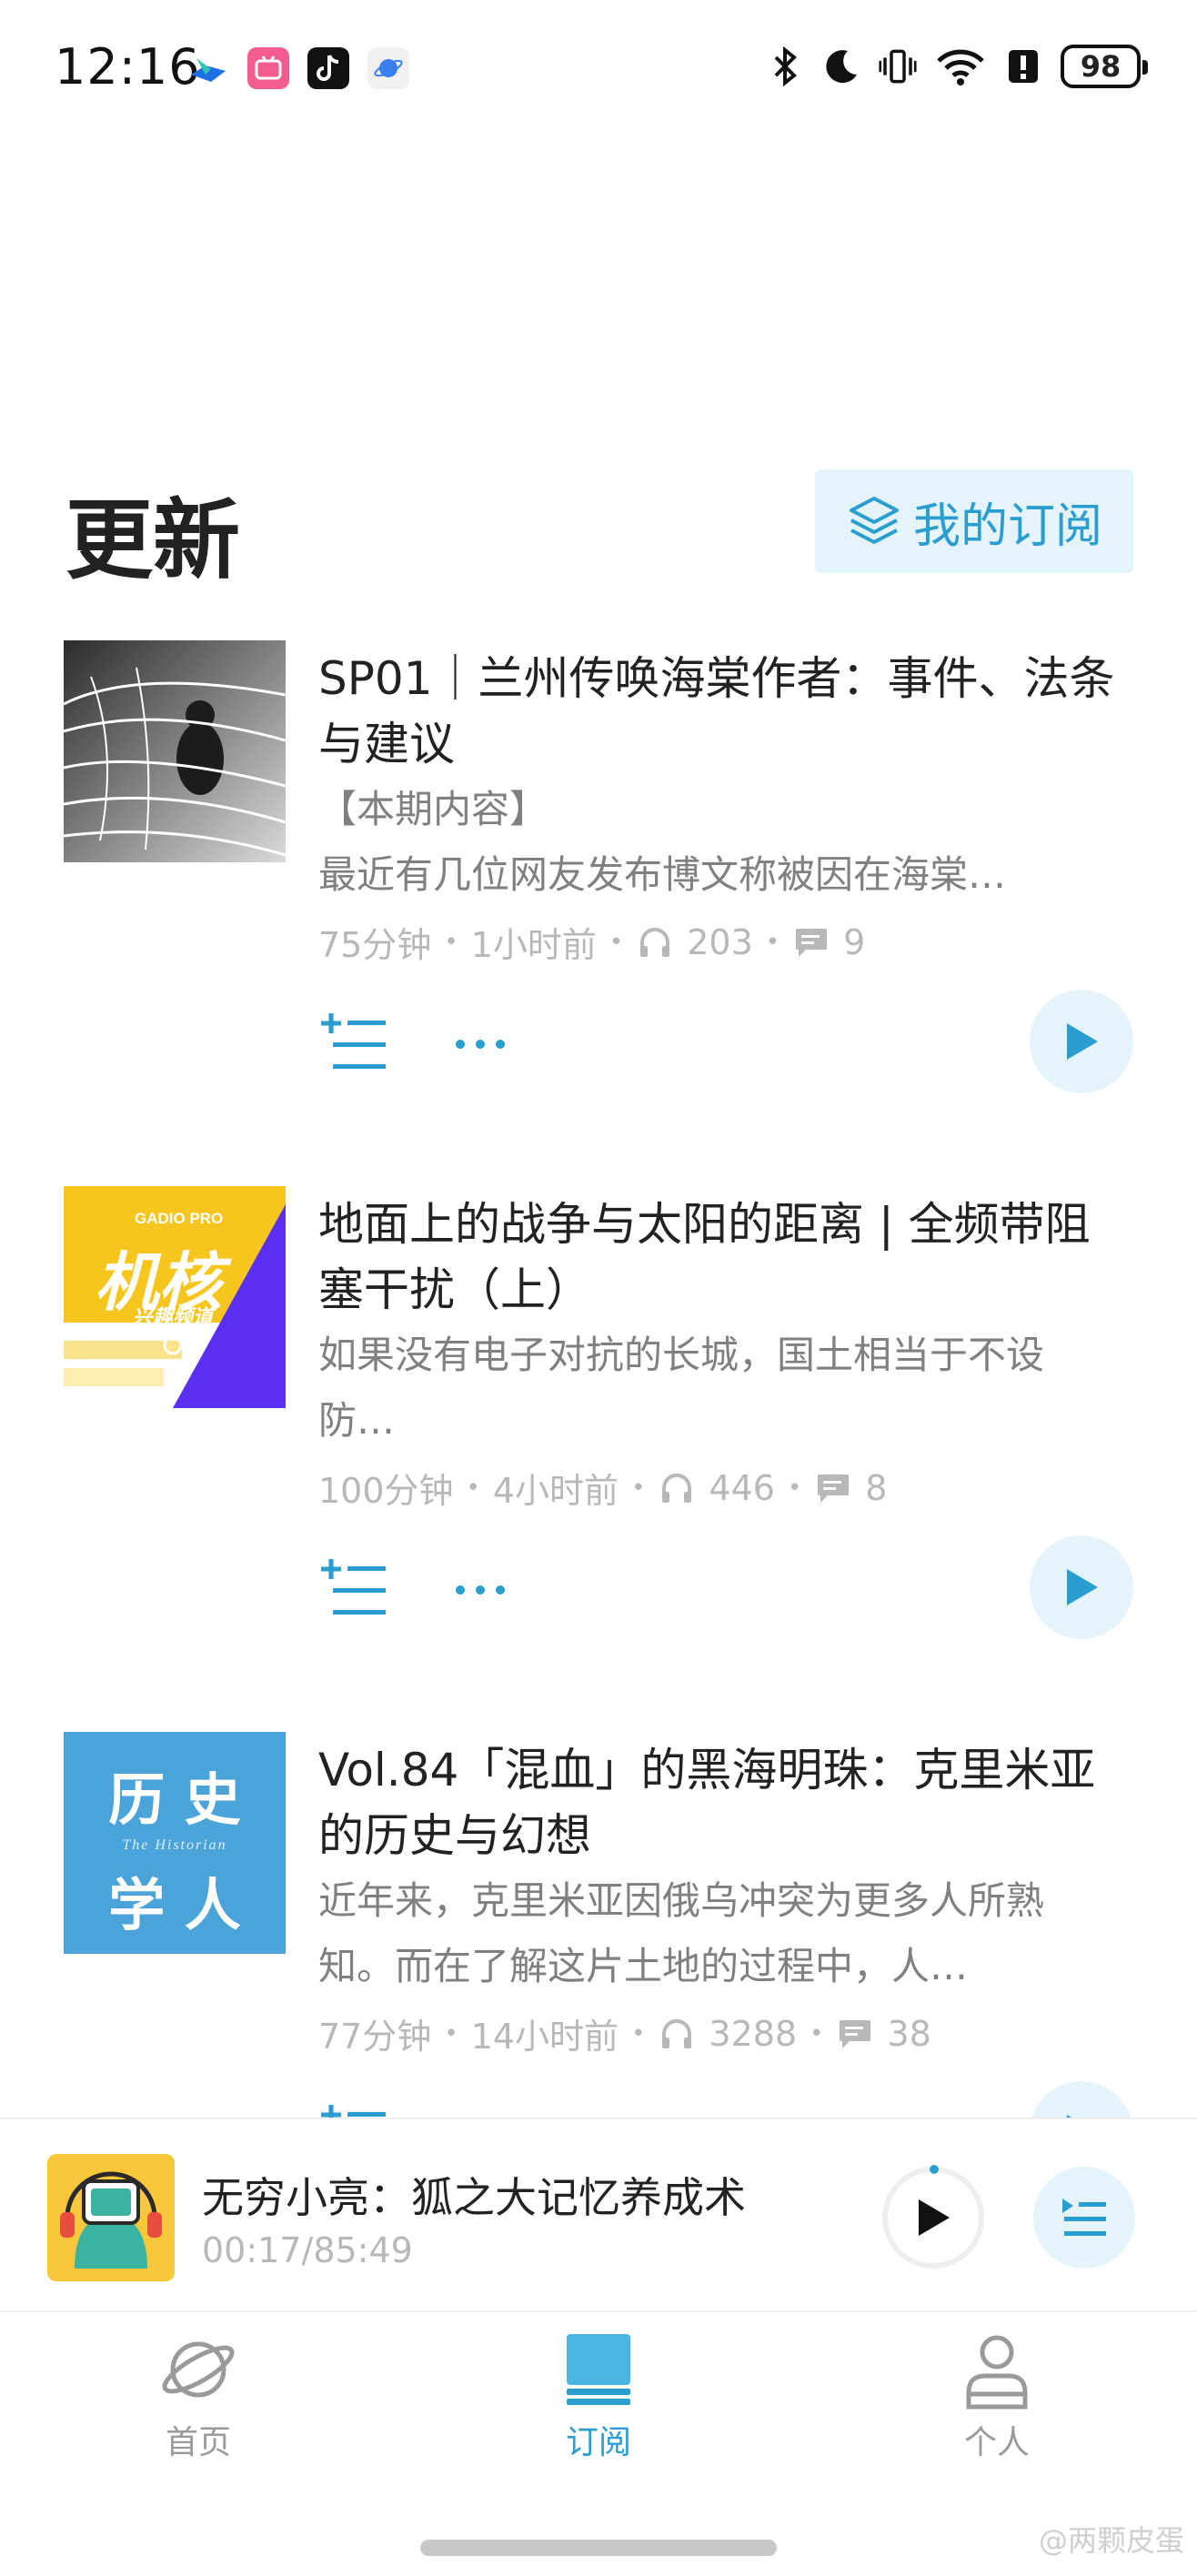  I want to click on episode-title: 地面上的战争与太阳的距离 | 全频带阻塞干扰（上）, so click(718, 1257).